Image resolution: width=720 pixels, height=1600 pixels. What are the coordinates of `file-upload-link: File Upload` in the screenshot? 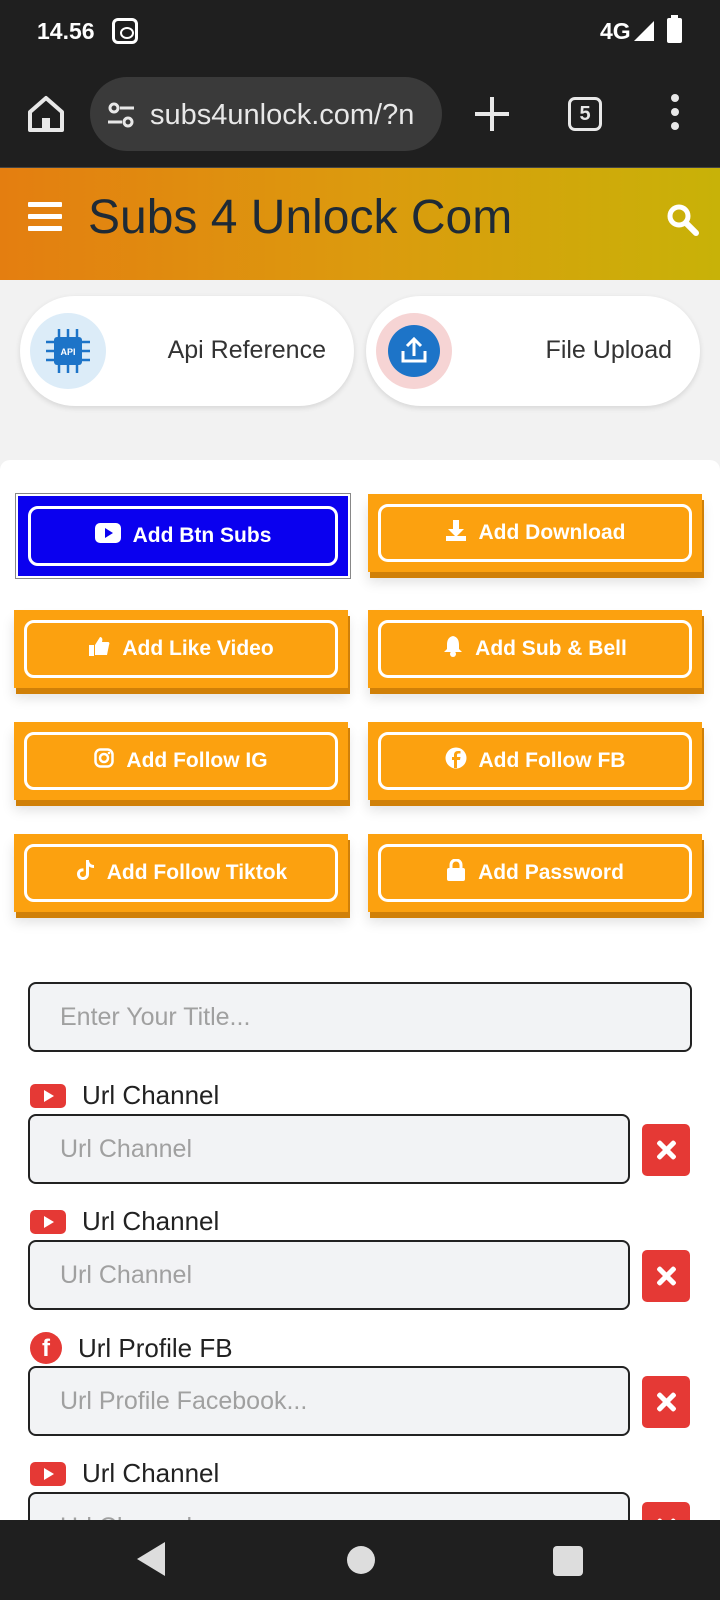 It's located at (533, 351).